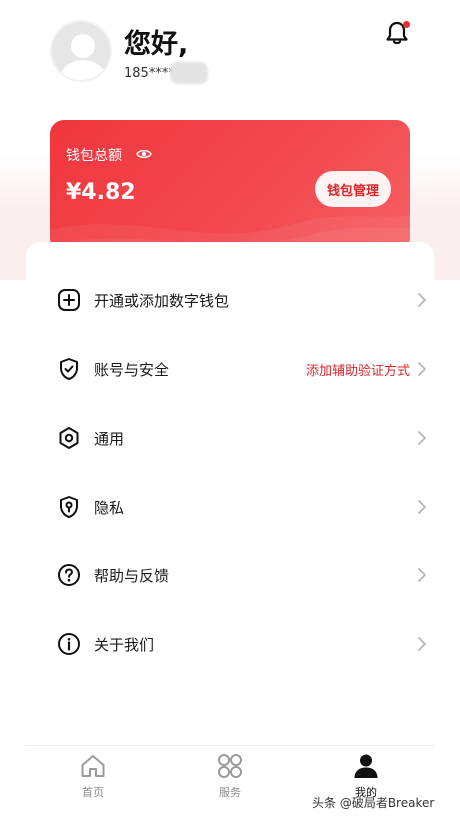 The height and width of the screenshot is (820, 460). Describe the element at coordinates (149, 73) in the screenshot. I see `masked-phone-number: 185****` at that location.